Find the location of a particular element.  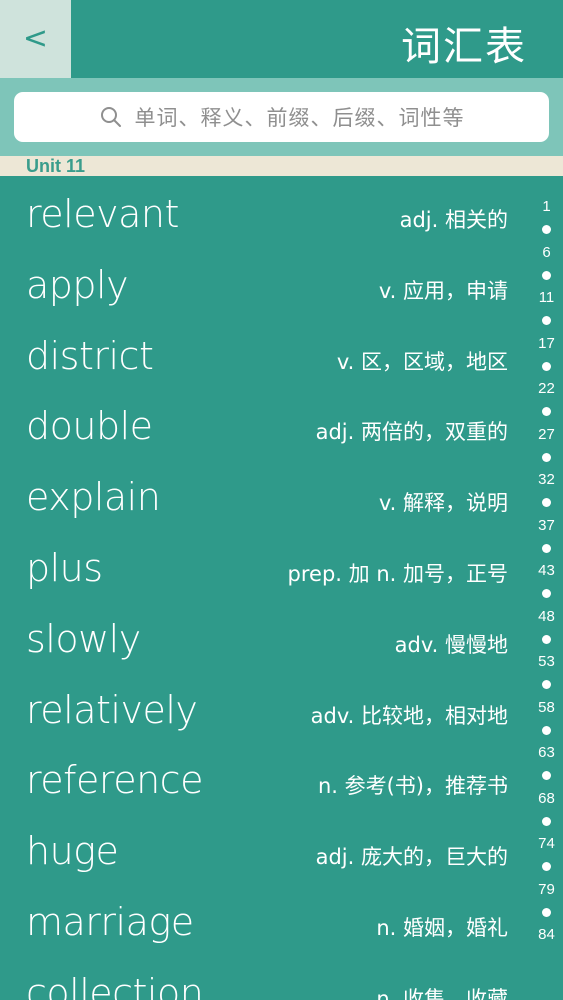

list-item: district v. 区，区域，地区 is located at coordinates (265, 355).